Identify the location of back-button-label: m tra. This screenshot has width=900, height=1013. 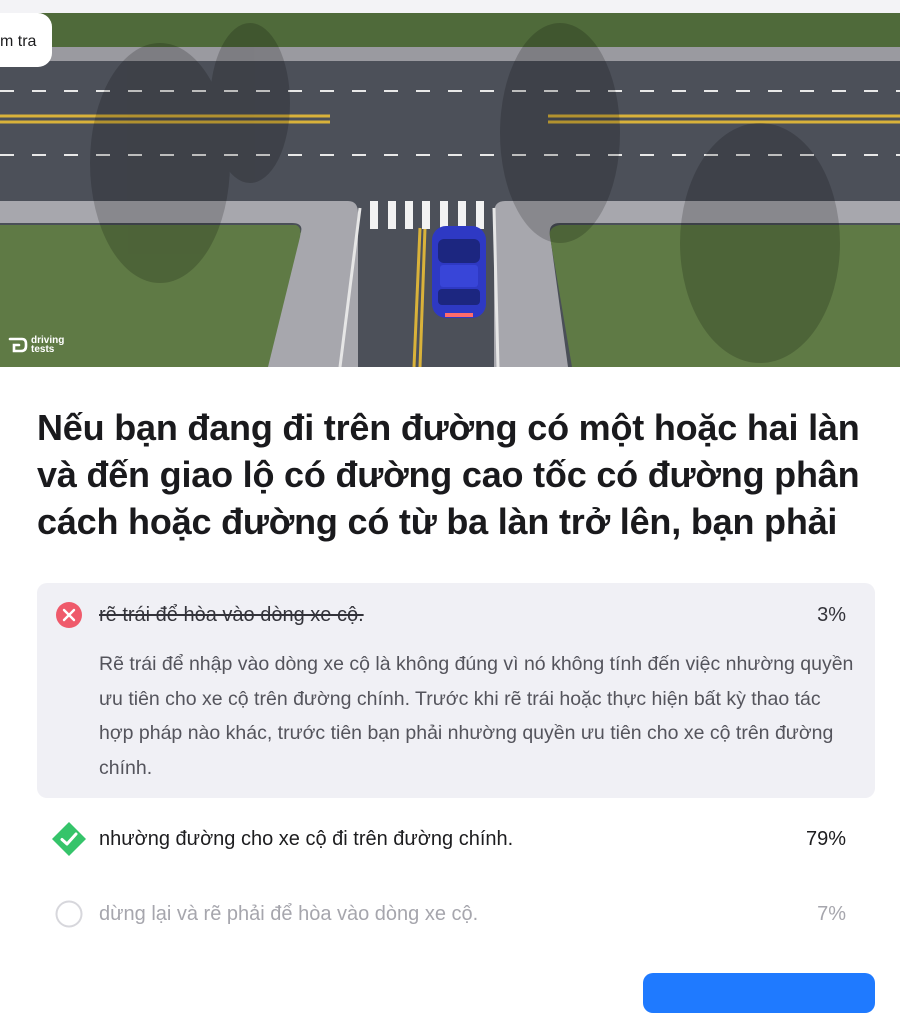
(18, 42).